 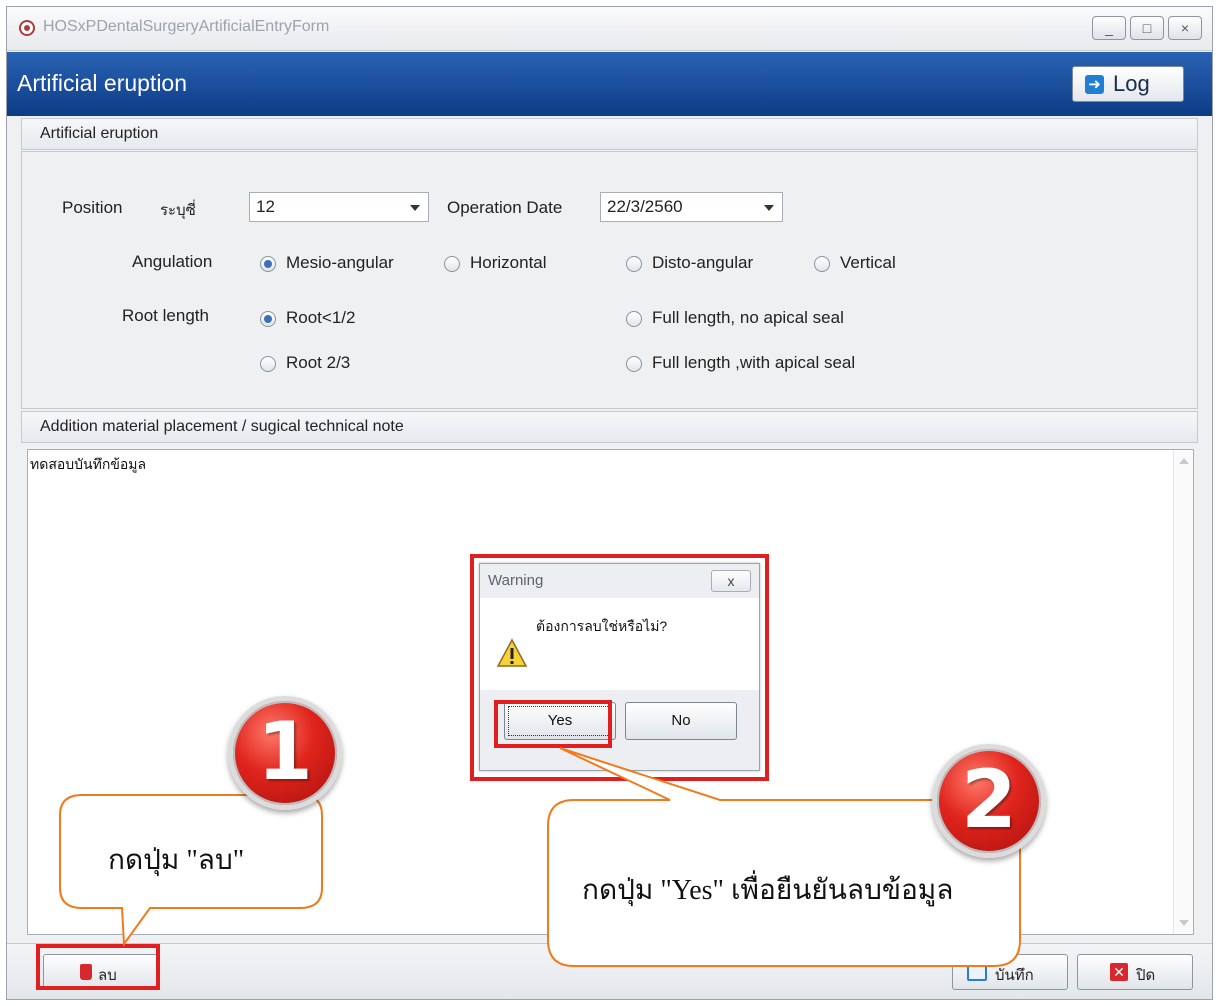 I want to click on callout-text-1: กดปุ่ม "ลบ", so click(x=176, y=860).